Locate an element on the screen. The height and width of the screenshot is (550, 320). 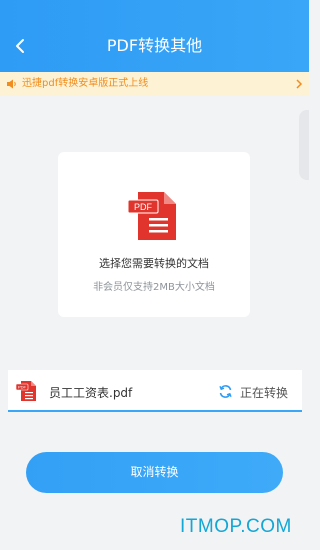
file-name: 员工工资表.pdf is located at coordinates (91, 393).